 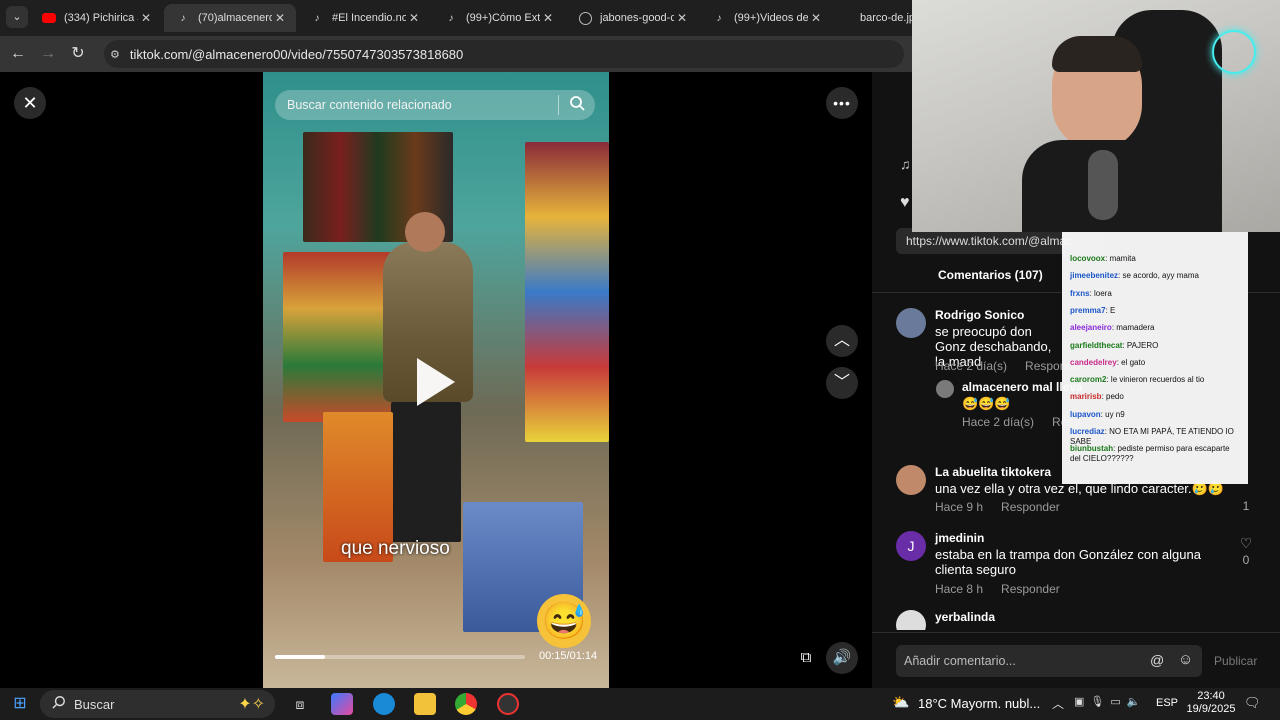 What do you see at coordinates (300, 704) in the screenshot?
I see `task-view-icon: ⧈` at bounding box center [300, 704].